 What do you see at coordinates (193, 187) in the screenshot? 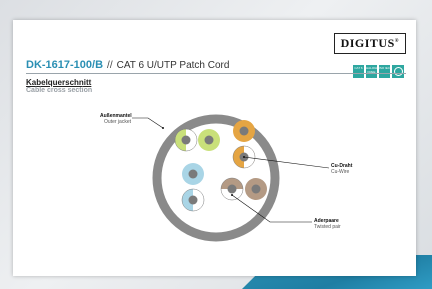
I see `blue-pair` at bounding box center [193, 187].